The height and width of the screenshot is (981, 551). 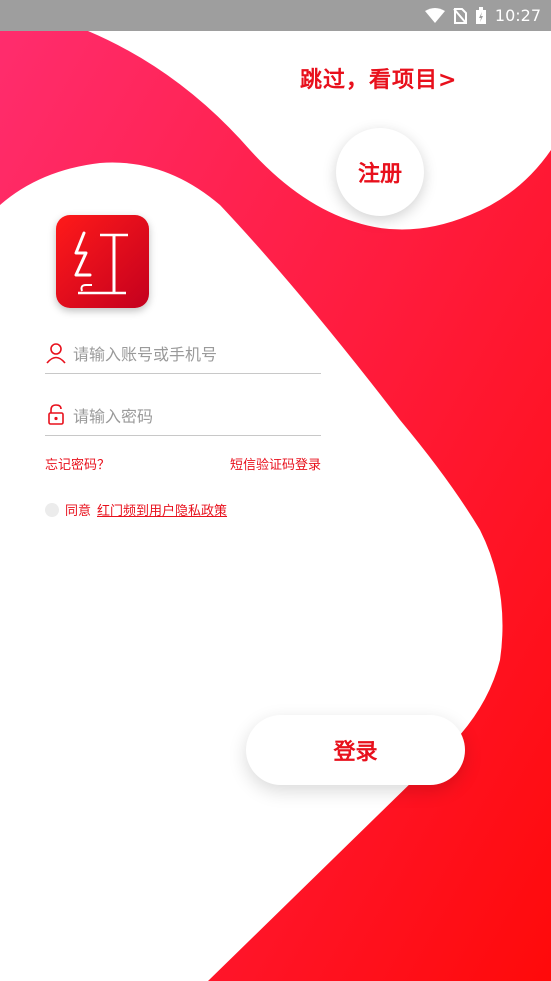 I want to click on privacy-agreement: 同意 红门频到用户隐私政策, so click(x=136, y=509).